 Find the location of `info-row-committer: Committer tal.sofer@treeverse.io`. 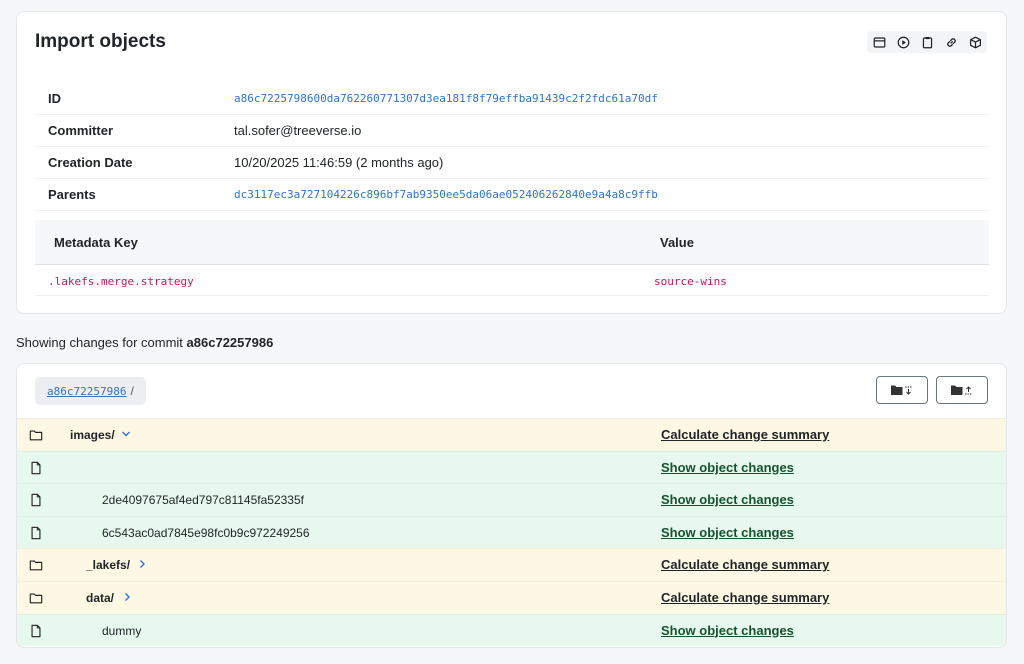

info-row-committer: Committer tal.sofer@treeverse.io is located at coordinates (512, 130).